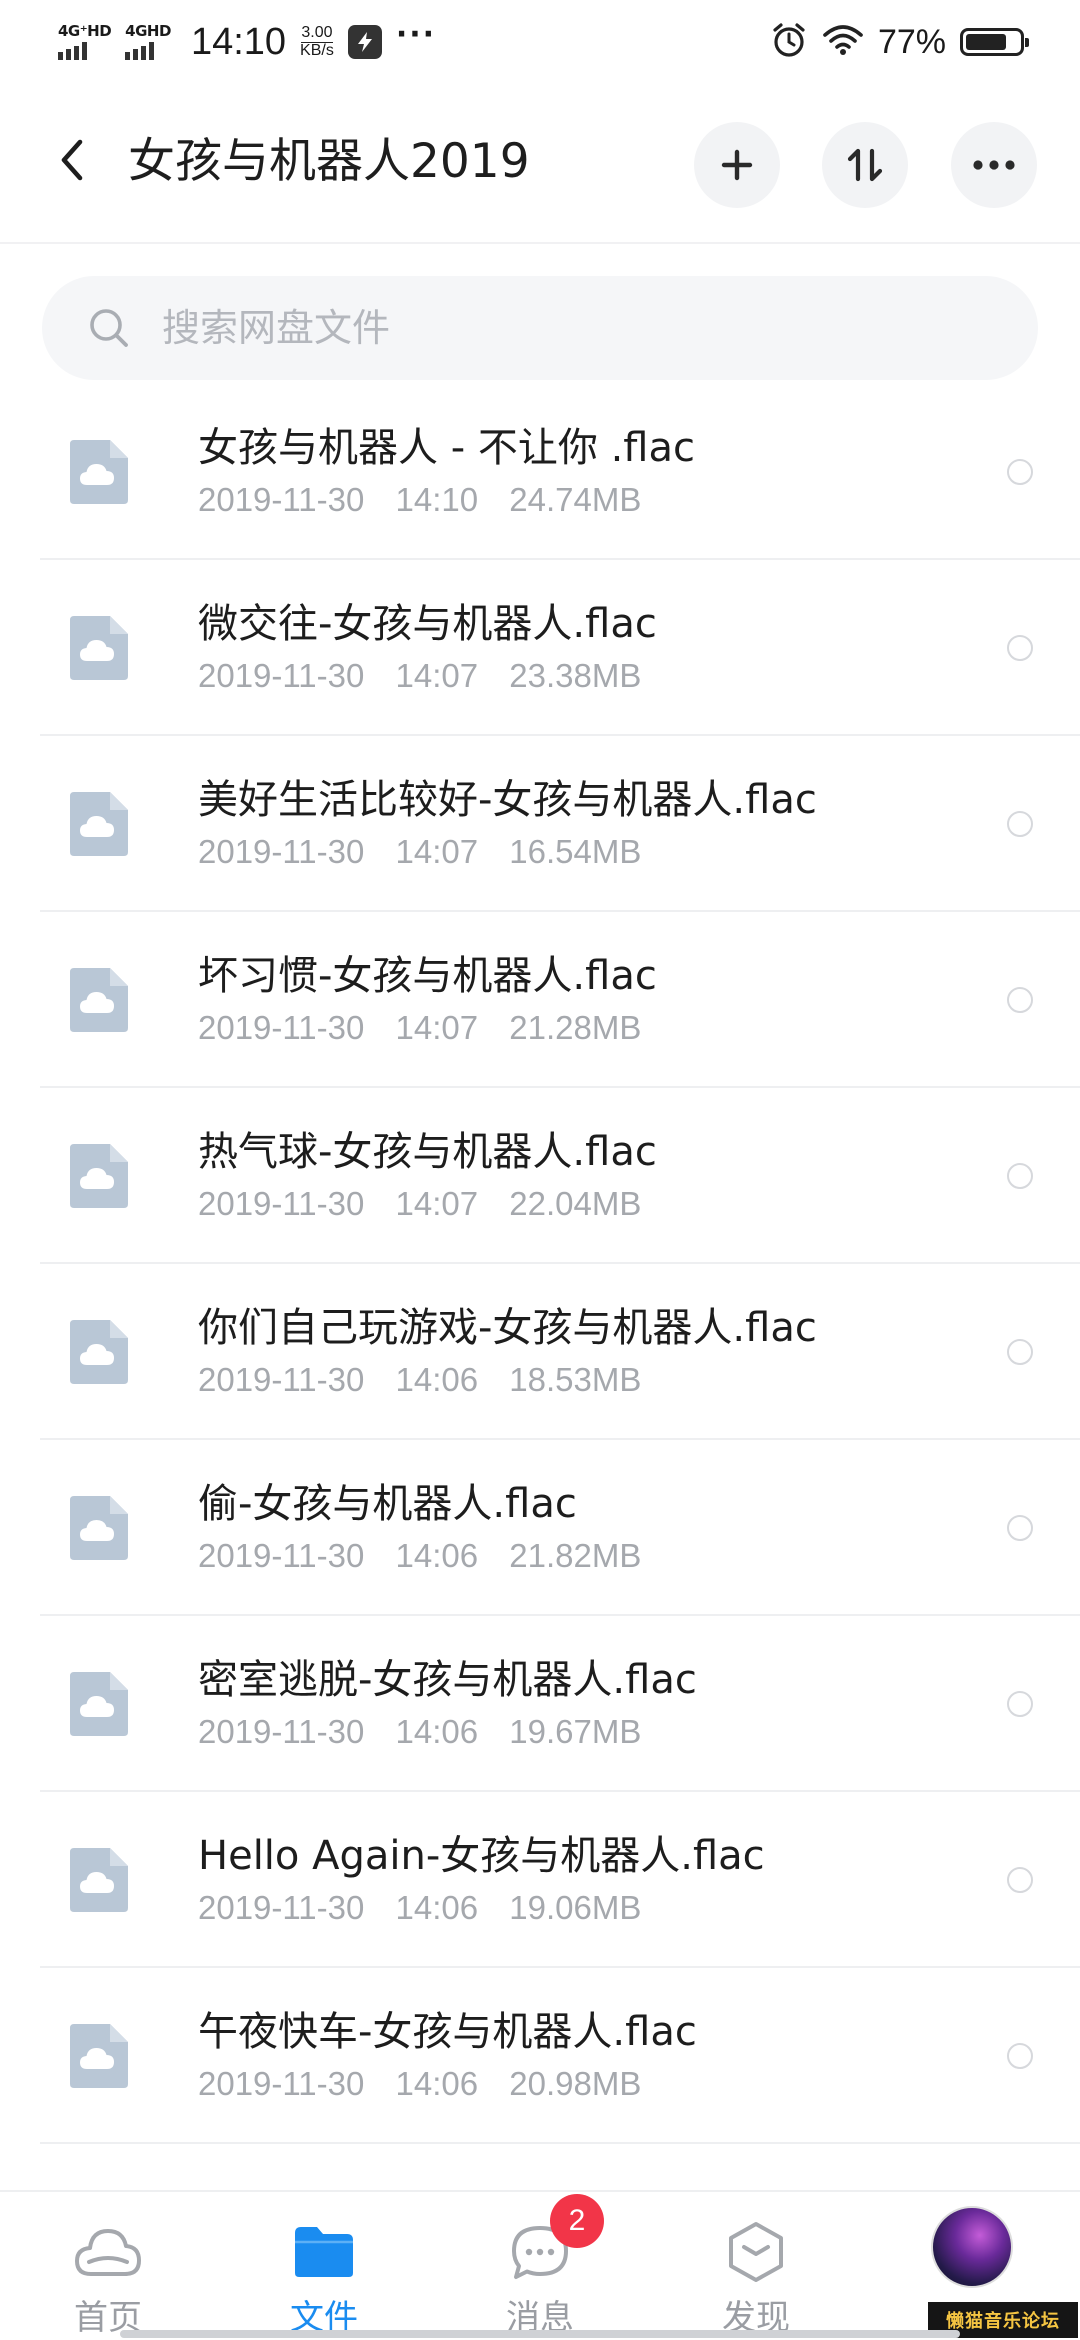 This screenshot has width=1080, height=2340. I want to click on file-size: 20.98MB, so click(575, 2083).